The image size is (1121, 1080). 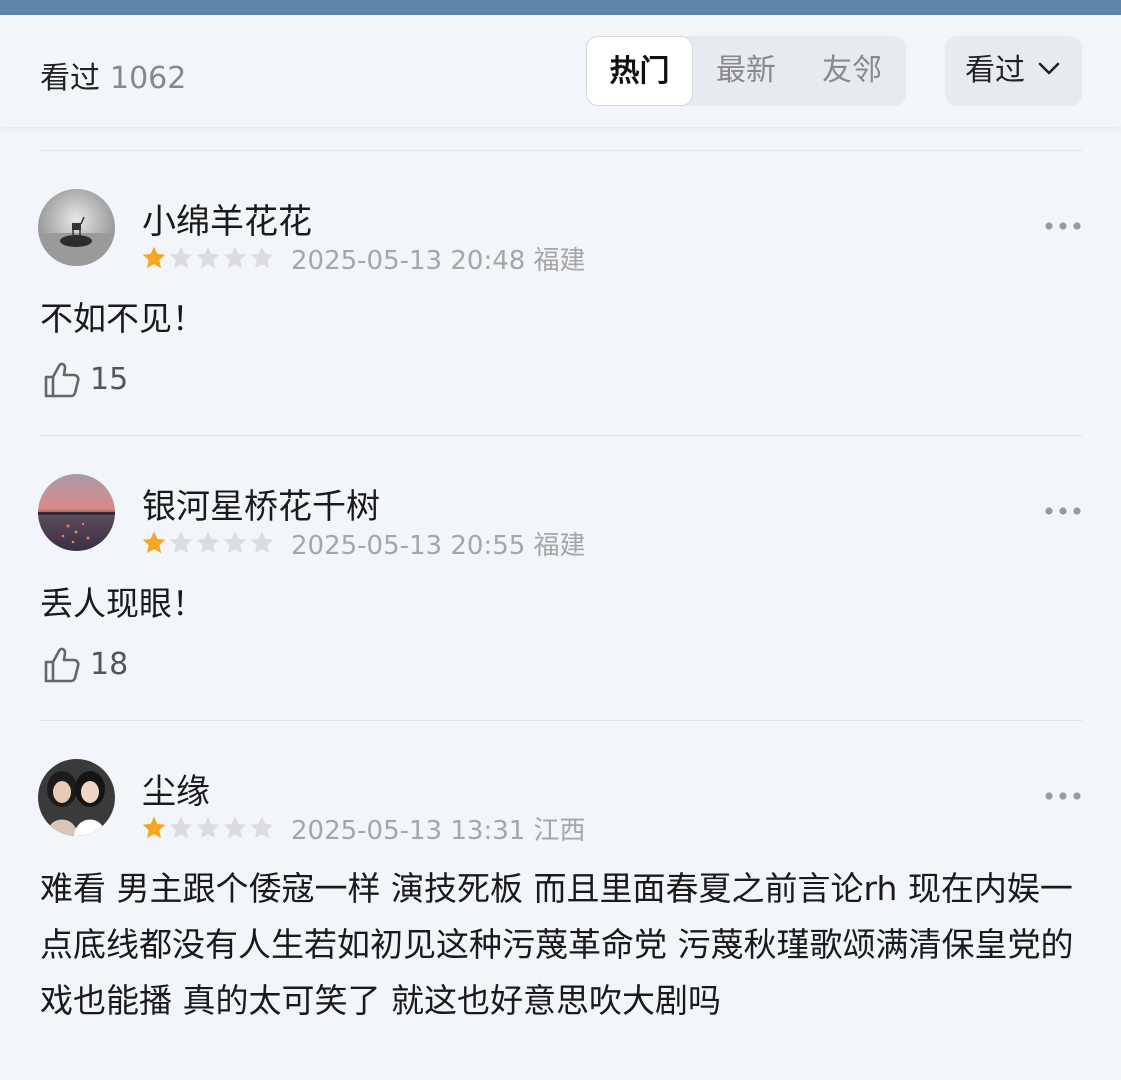 I want to click on two-people-avatar-icon, so click(x=76, y=797).